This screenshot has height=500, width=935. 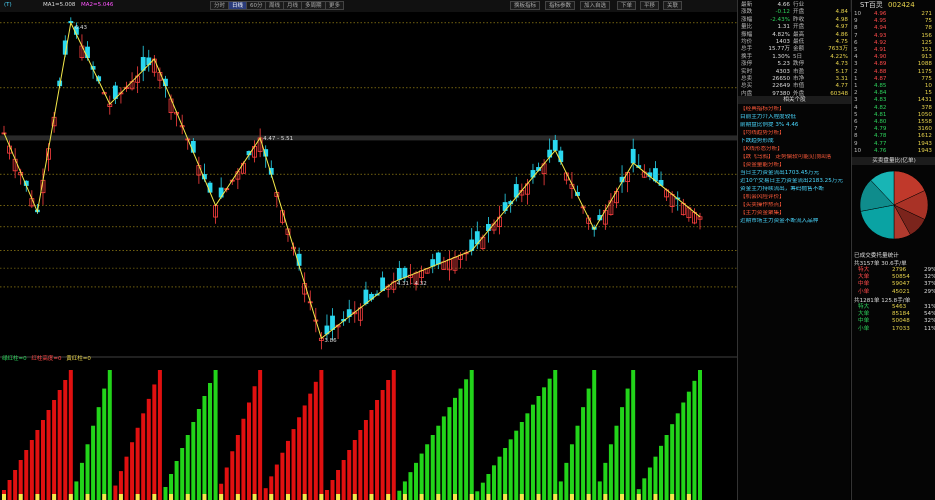 What do you see at coordinates (901, 284) in the screenshot?
I see `stat-cell: 59047` at bounding box center [901, 284].